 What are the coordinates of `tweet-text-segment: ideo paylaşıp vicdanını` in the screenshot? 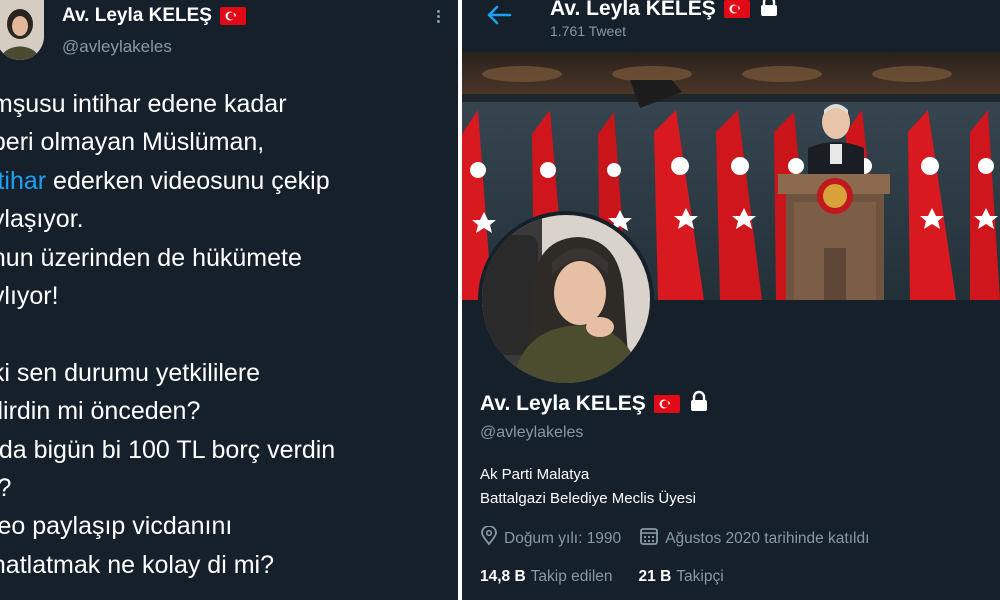 It's located at (116, 526).